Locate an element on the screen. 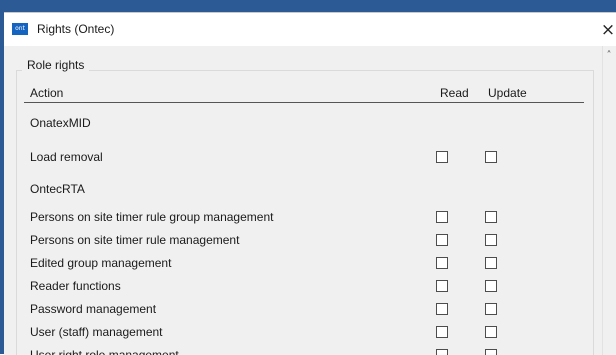 This screenshot has width=616, height=355. desktop-background is located at coordinates (308, 6).